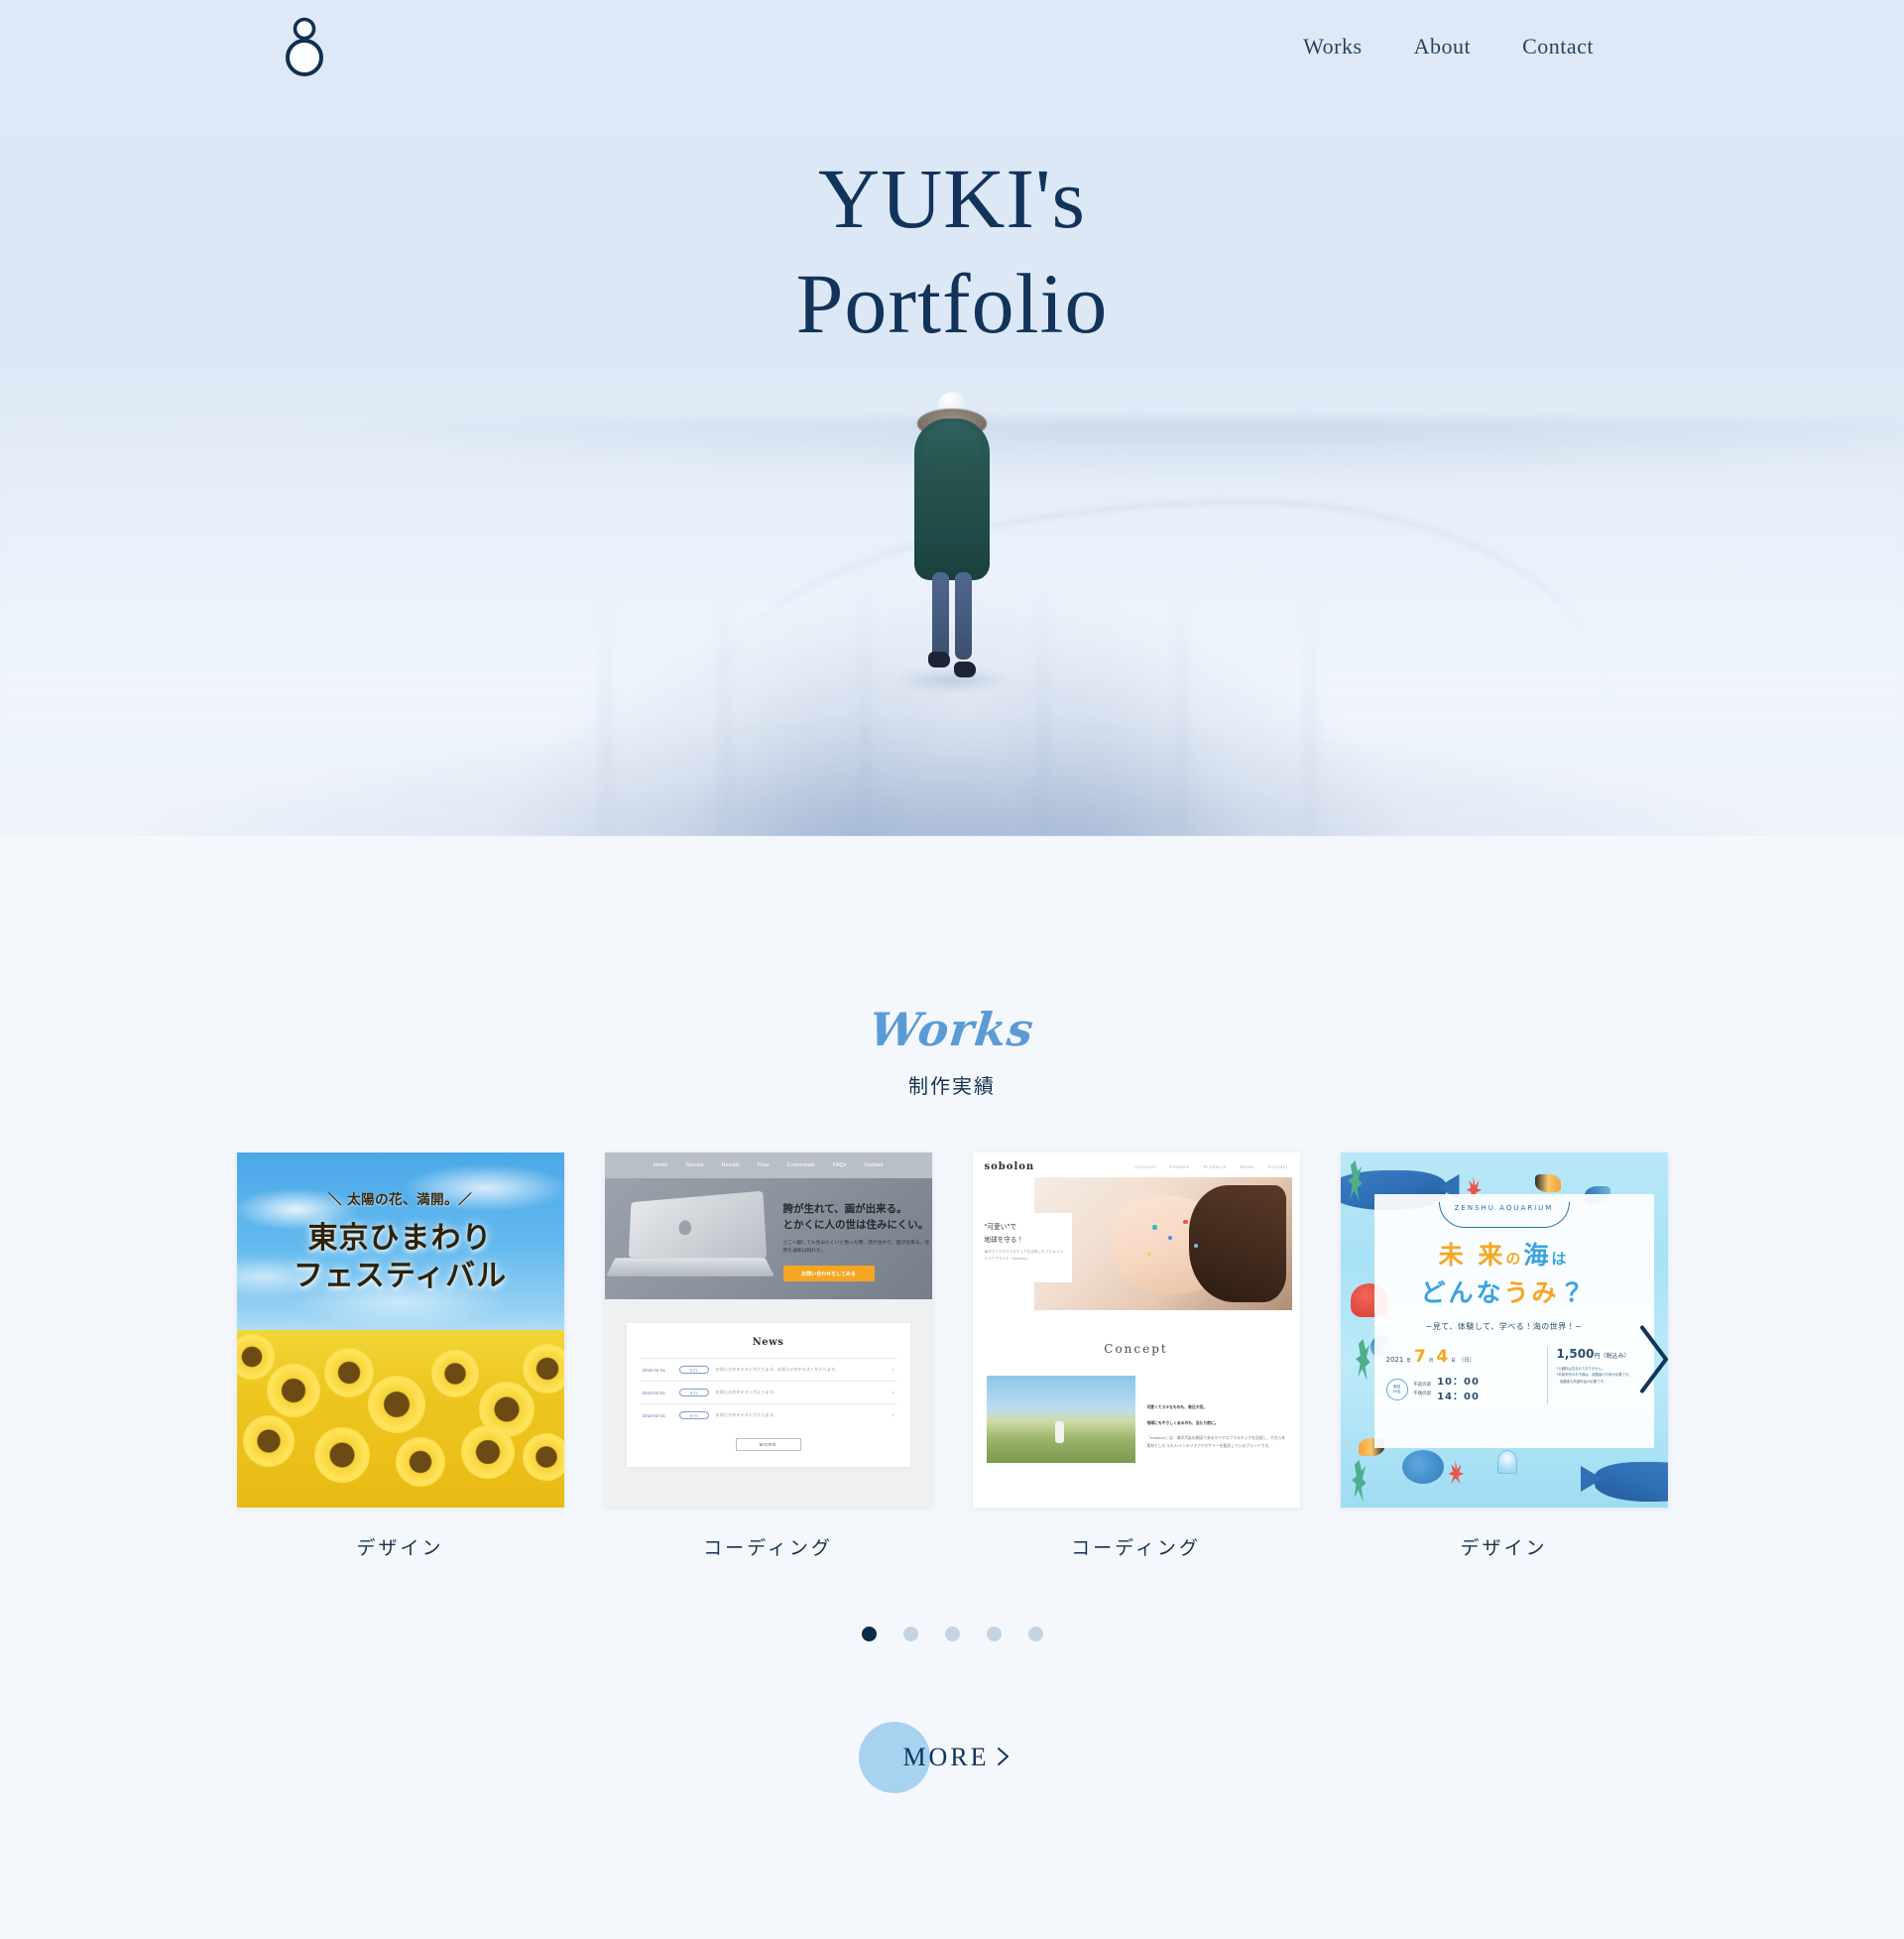 This screenshot has height=1939, width=1904. I want to click on works-heading-group: Works 制作実績, so click(952, 1051).